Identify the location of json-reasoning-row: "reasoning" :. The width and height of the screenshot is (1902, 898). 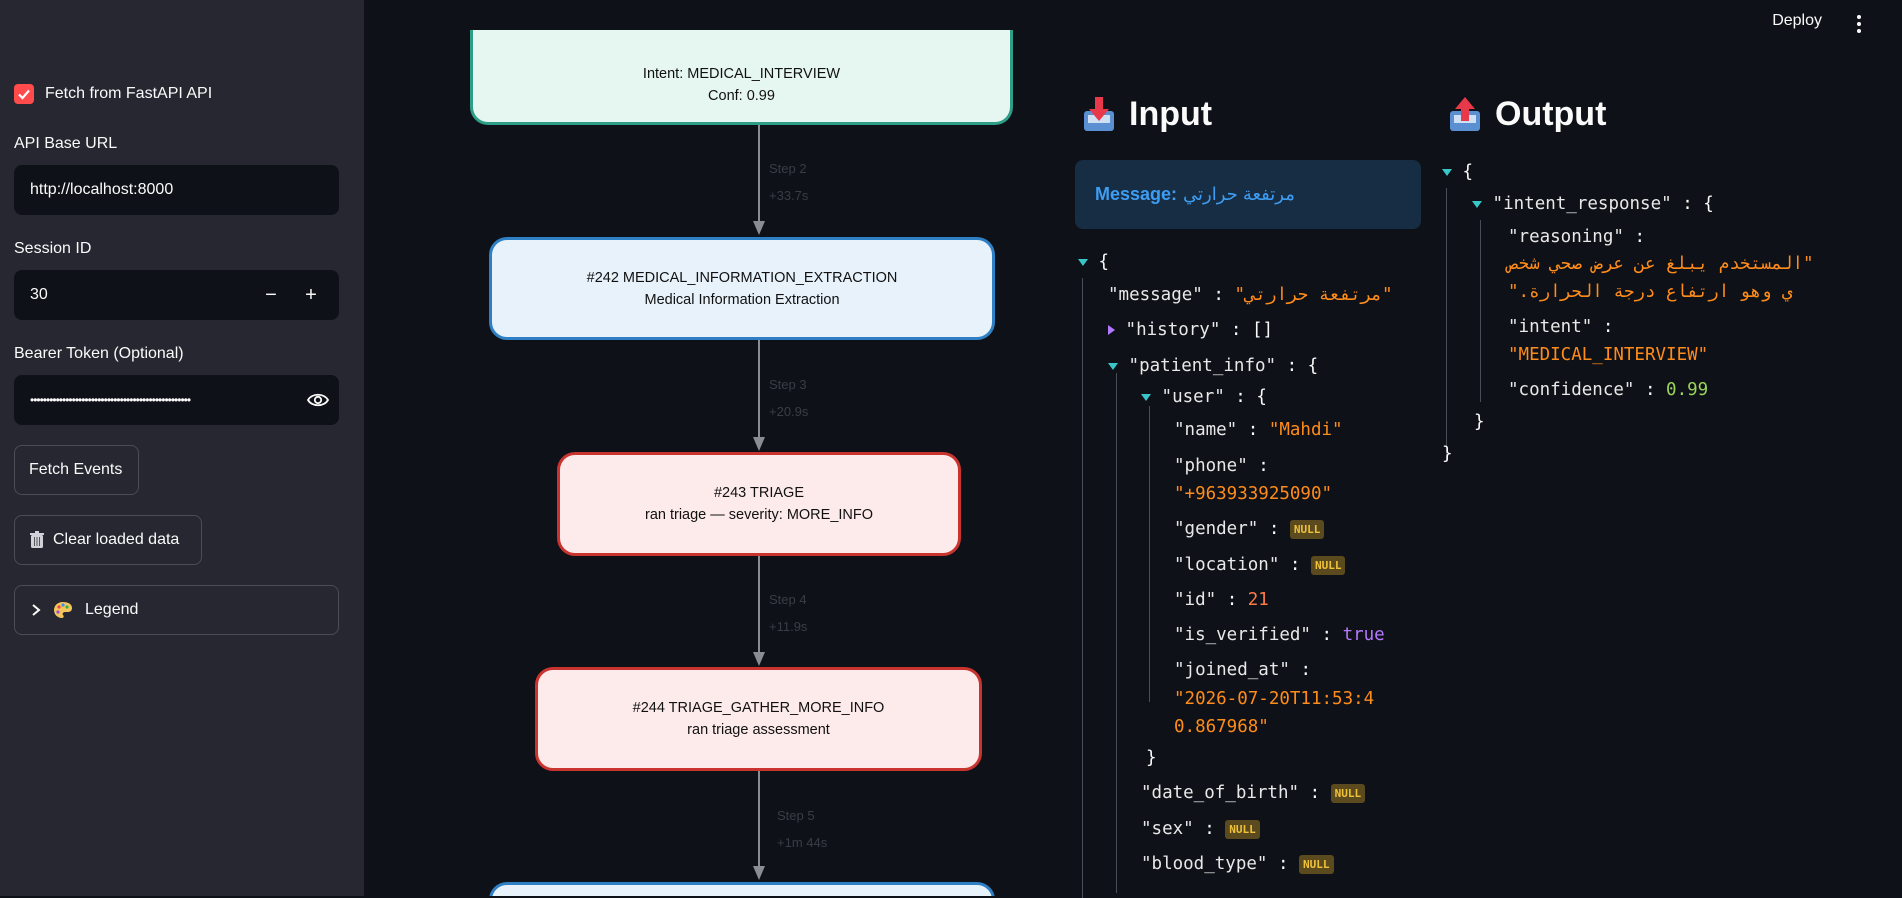
(1576, 237).